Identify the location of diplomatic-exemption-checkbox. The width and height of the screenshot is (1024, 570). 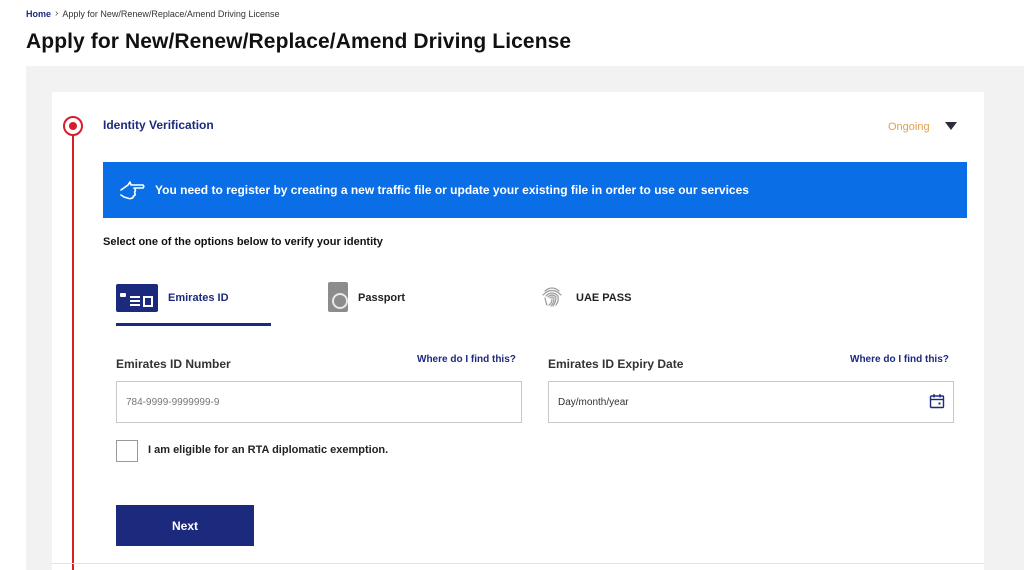
(127, 451).